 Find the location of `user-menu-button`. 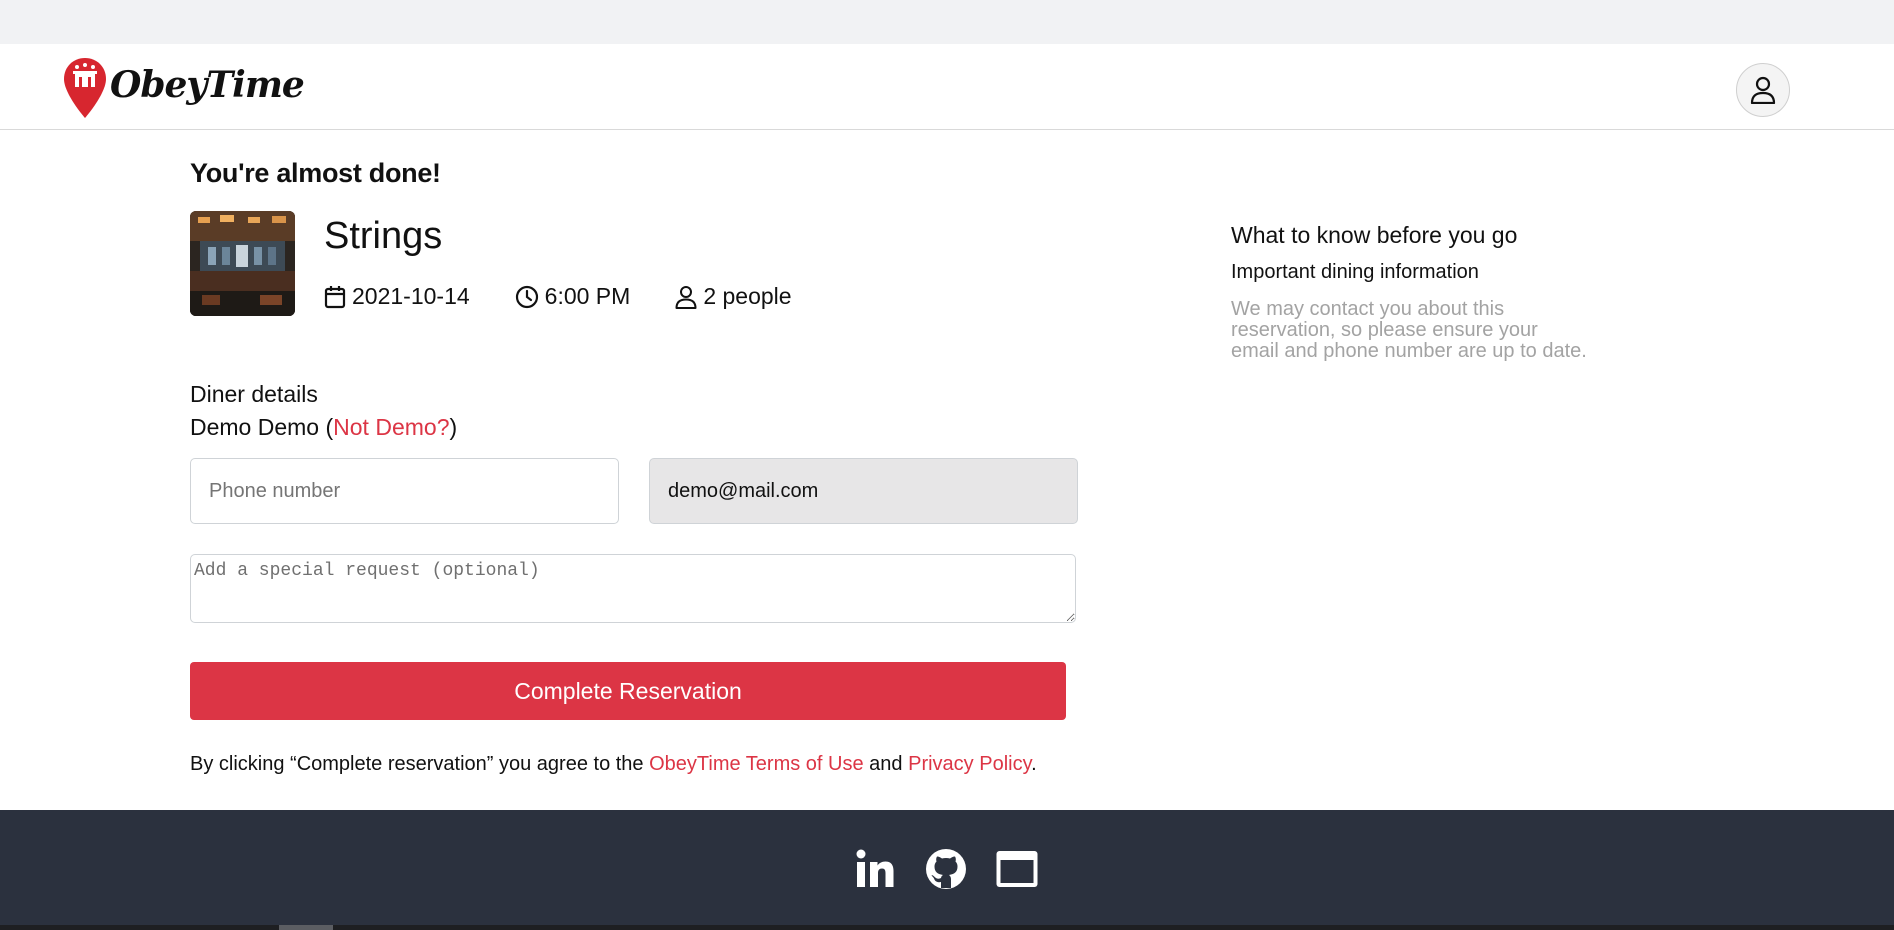

user-menu-button is located at coordinates (1763, 90).